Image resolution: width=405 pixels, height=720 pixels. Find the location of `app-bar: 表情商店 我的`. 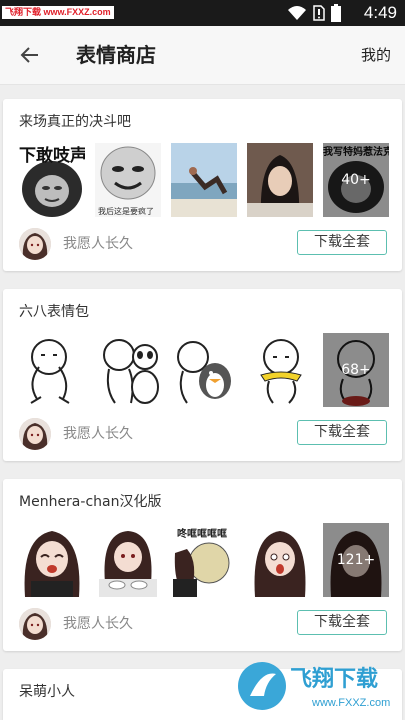

app-bar: 表情商店 我的 is located at coordinates (202, 55).